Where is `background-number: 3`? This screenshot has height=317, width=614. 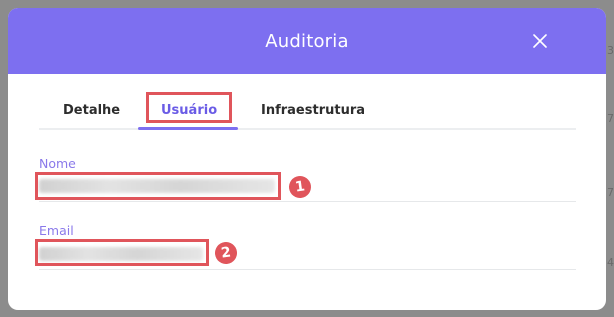
background-number: 3 is located at coordinates (610, 50).